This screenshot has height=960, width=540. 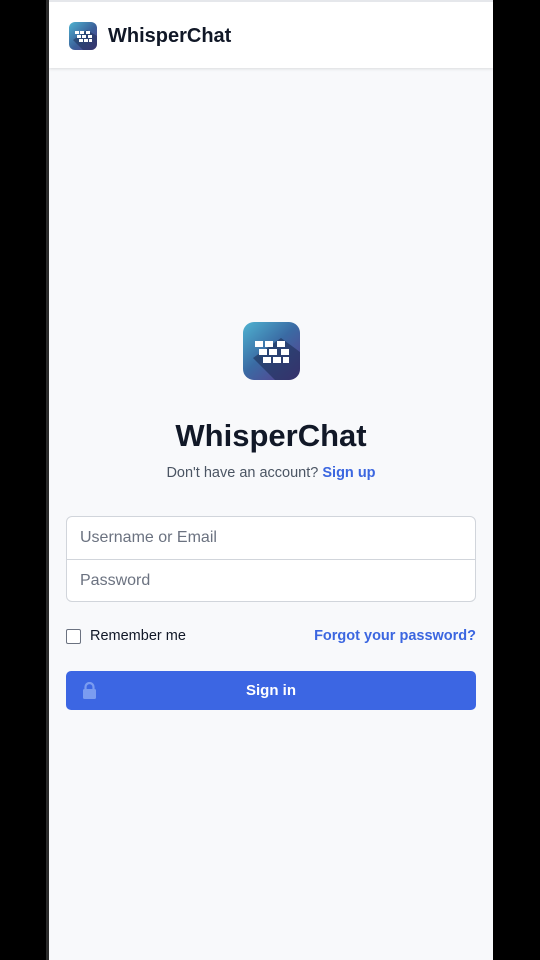 I want to click on sign-in-button: Sign in, so click(x=271, y=690).